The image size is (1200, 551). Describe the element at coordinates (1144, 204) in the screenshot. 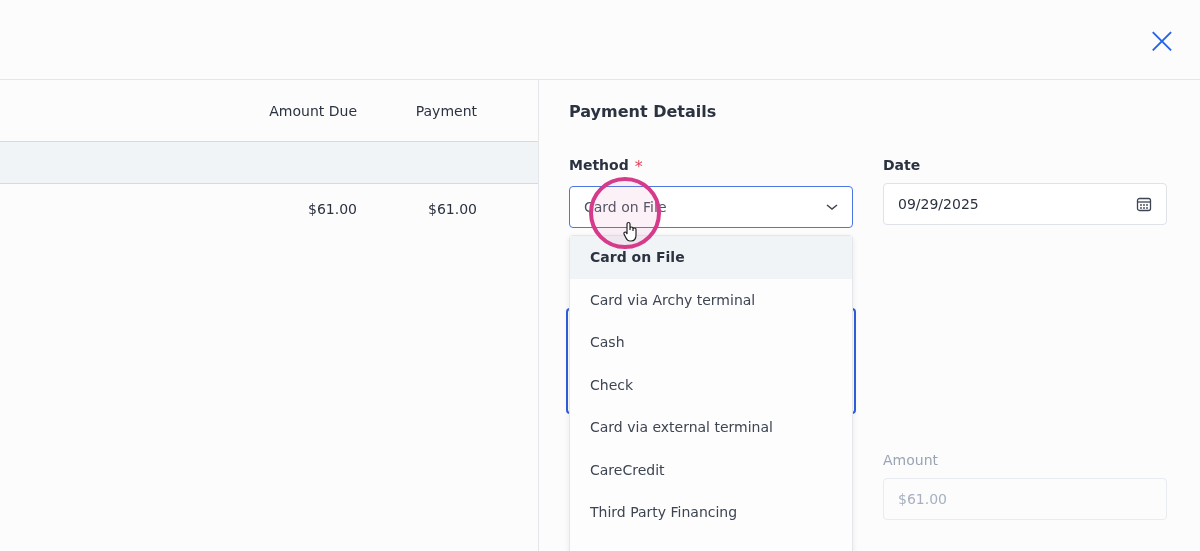

I see `calendar-icon` at that location.